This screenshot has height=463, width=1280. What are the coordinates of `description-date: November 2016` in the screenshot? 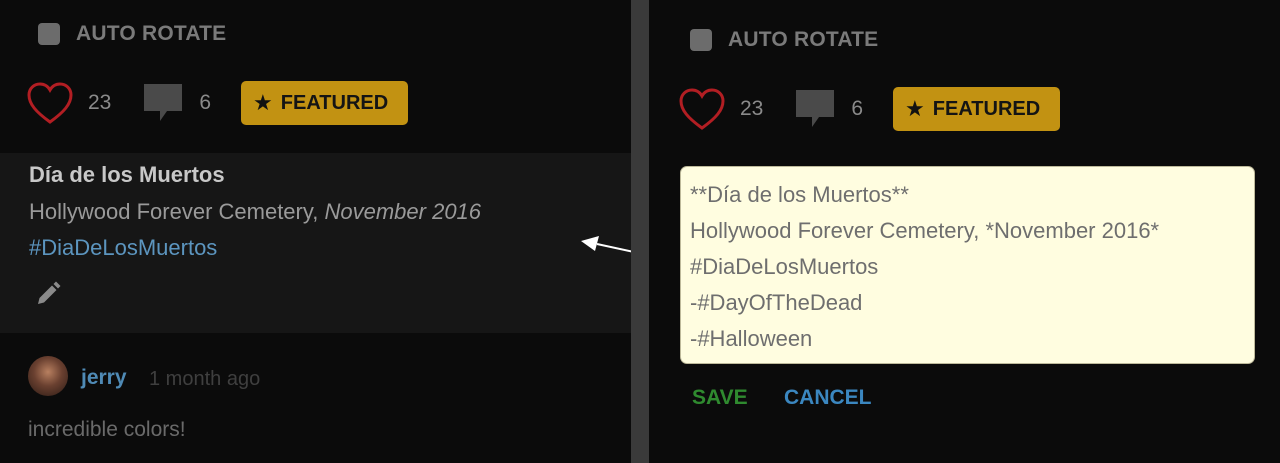 It's located at (403, 211).